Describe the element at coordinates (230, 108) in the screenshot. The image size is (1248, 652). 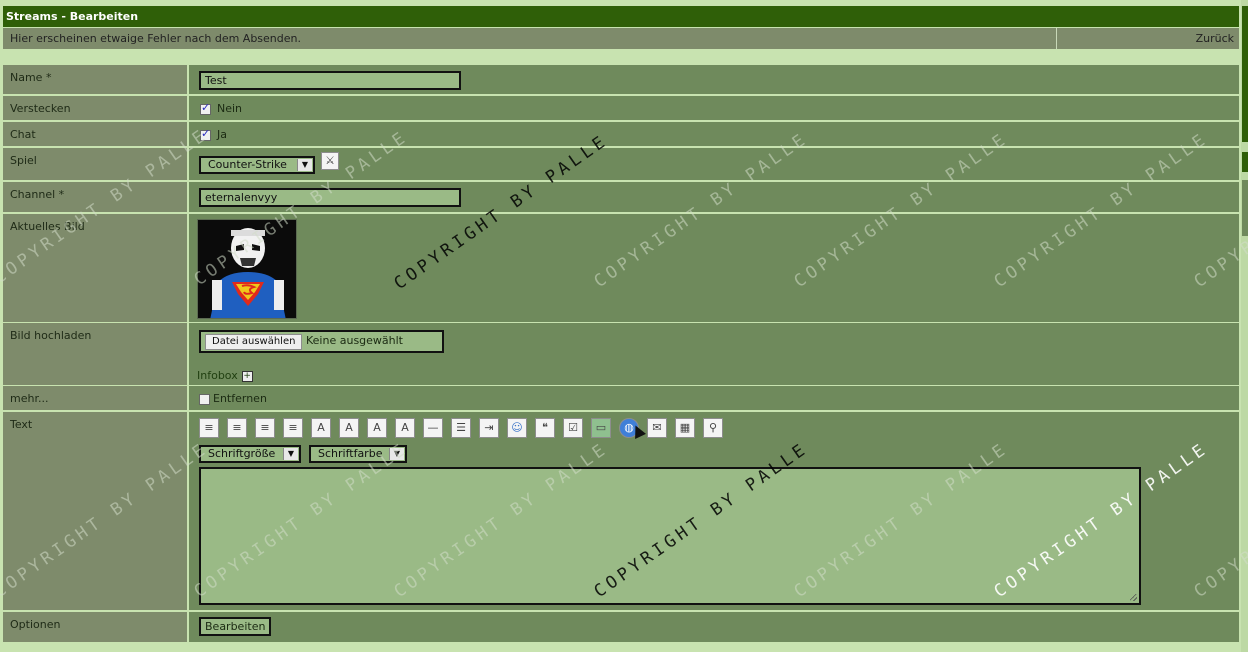
I see `hide-checkbox-label: Nein` at that location.